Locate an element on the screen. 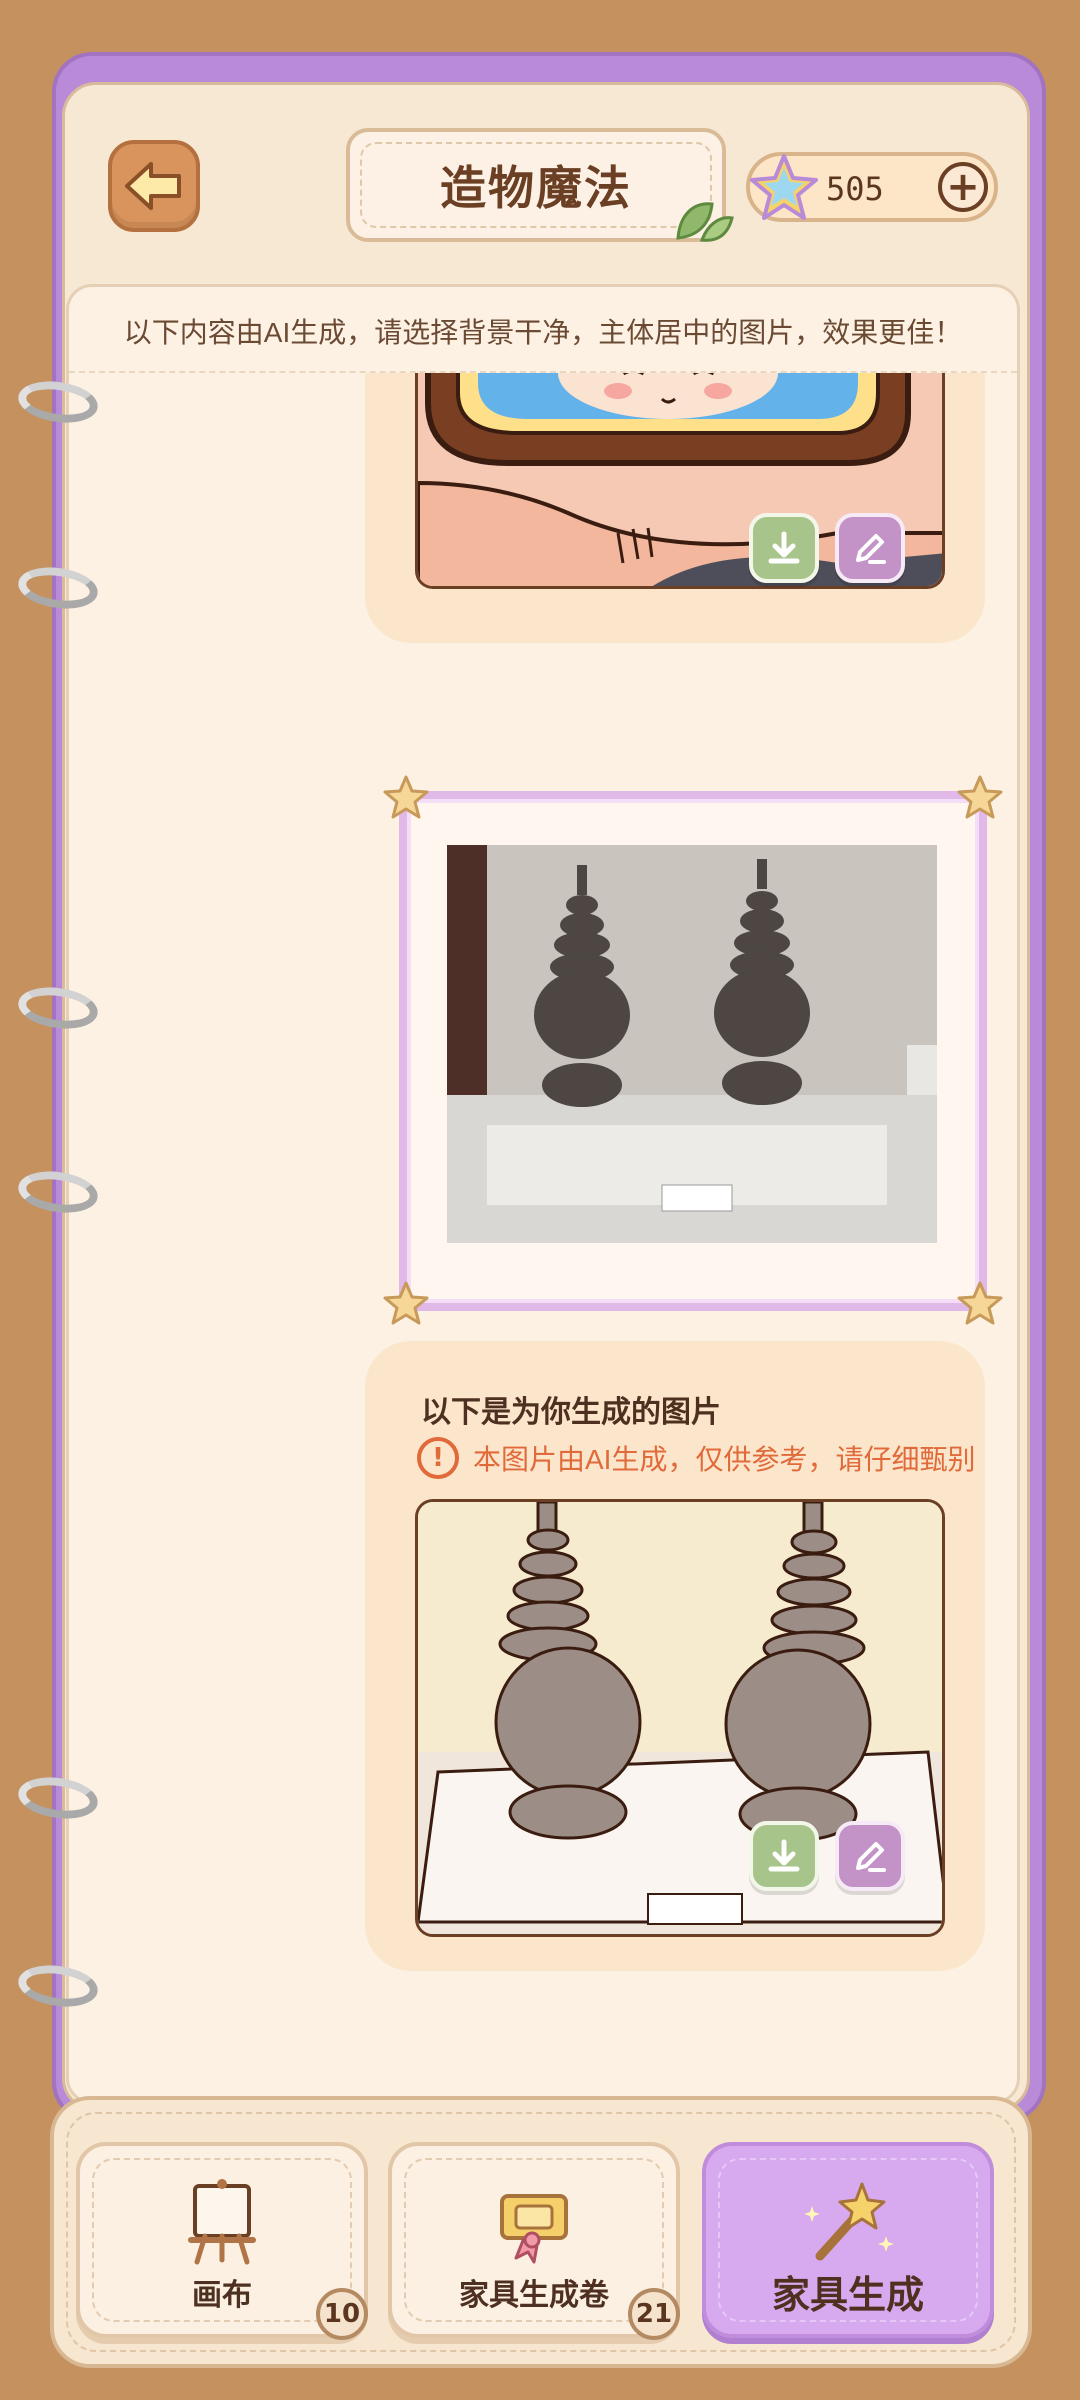 The width and height of the screenshot is (1080, 2400). tab-furniture-generate: 家具生成 is located at coordinates (848, 2240).